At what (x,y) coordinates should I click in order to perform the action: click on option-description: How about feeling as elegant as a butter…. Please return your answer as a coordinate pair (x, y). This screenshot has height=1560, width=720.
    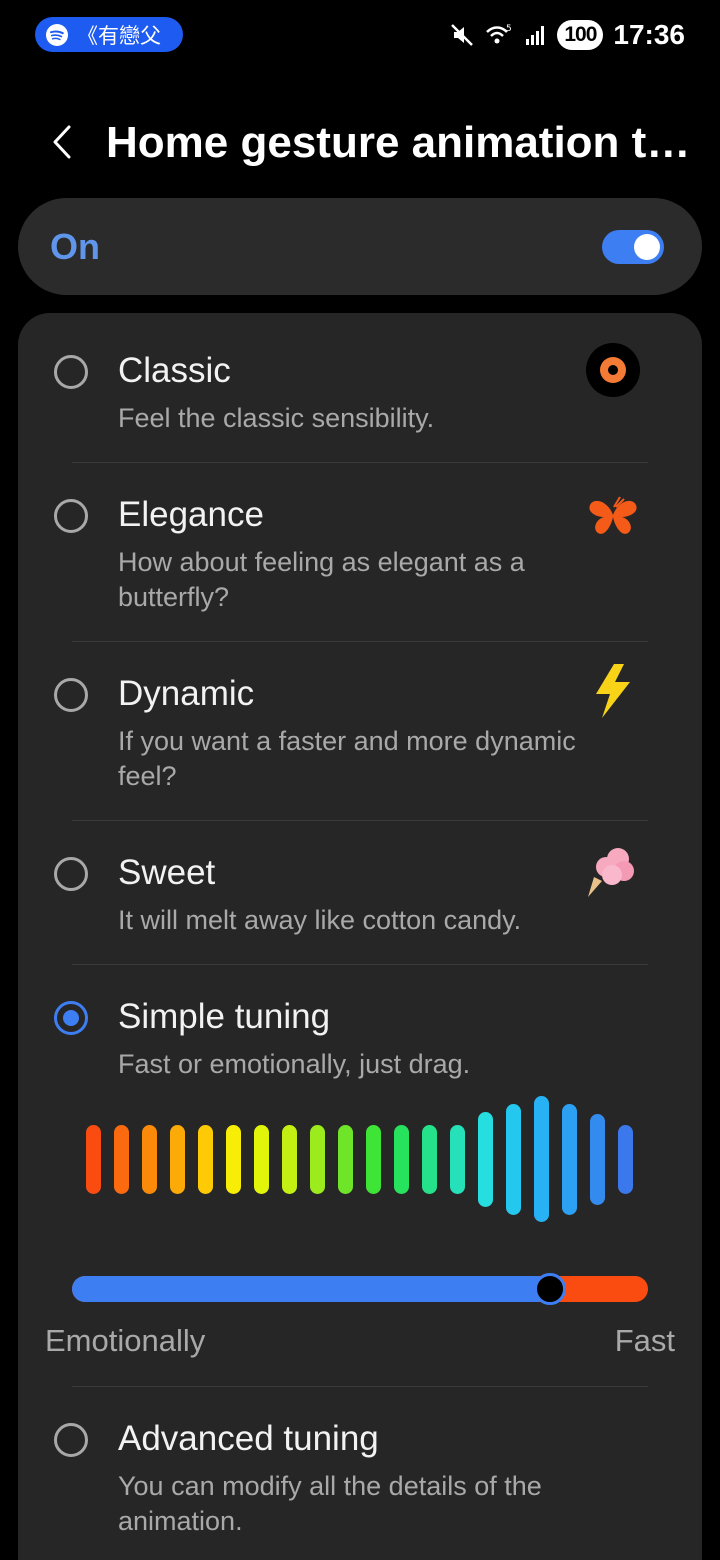
    Looking at the image, I should click on (321, 579).